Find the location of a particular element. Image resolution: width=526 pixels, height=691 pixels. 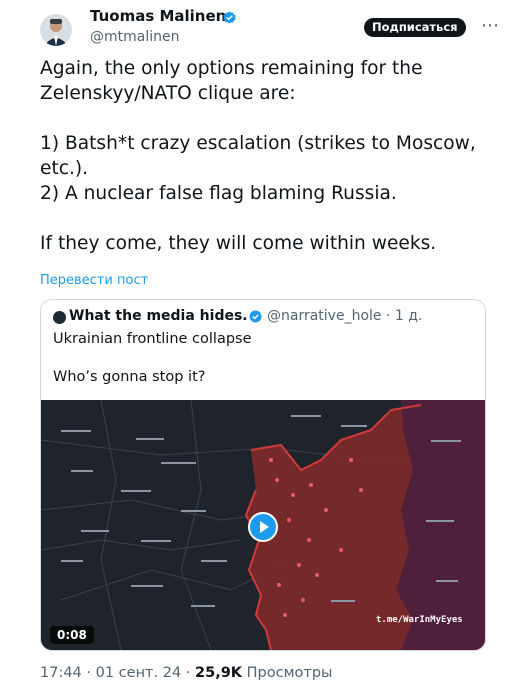

video-duration-badge: 0:08 is located at coordinates (72, 635).